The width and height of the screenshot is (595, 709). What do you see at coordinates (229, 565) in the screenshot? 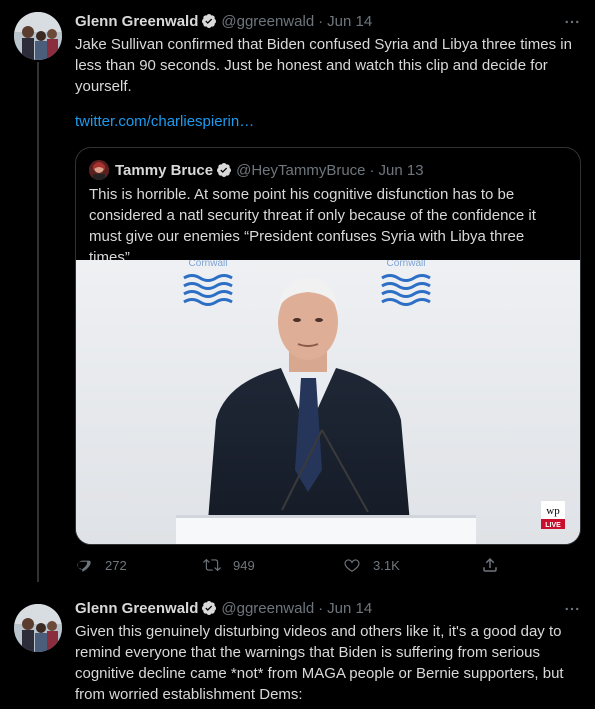
I see `retweet-button: 949` at bounding box center [229, 565].